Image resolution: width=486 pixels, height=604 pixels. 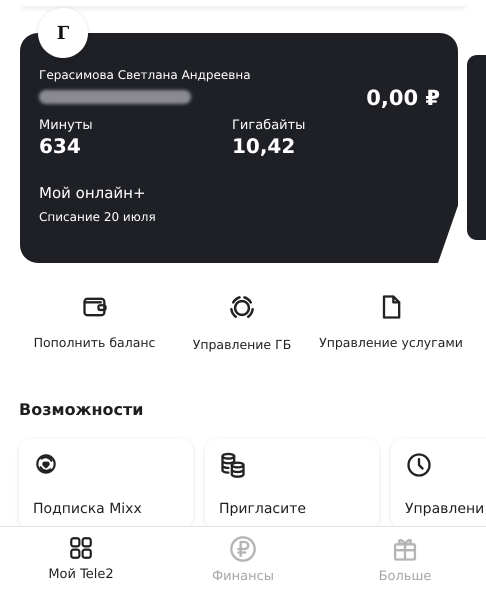 I want to click on action-button: Пополнить баланс, so click(x=95, y=342).